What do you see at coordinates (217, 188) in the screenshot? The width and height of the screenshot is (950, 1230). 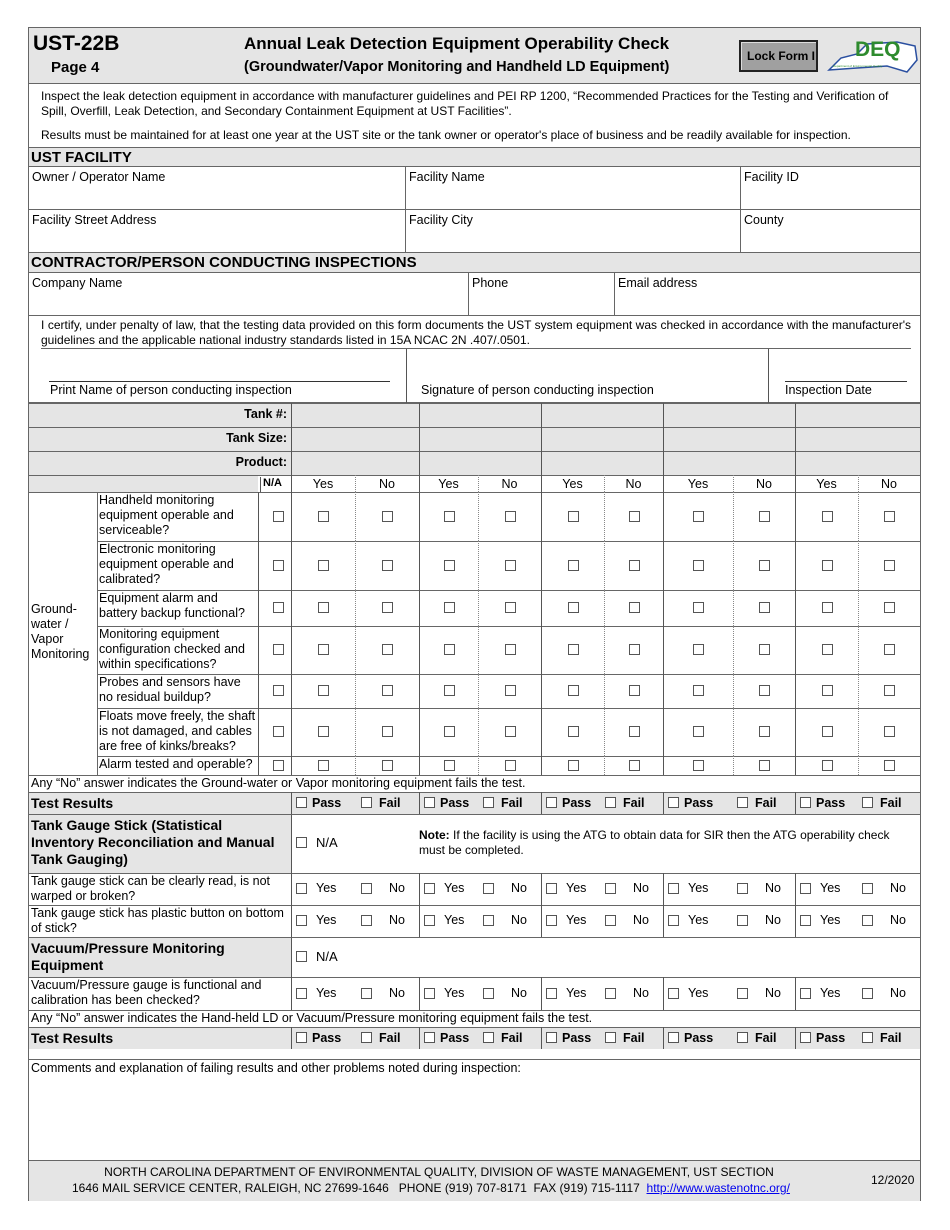 I see `owner-field: Owner / Operator Name` at bounding box center [217, 188].